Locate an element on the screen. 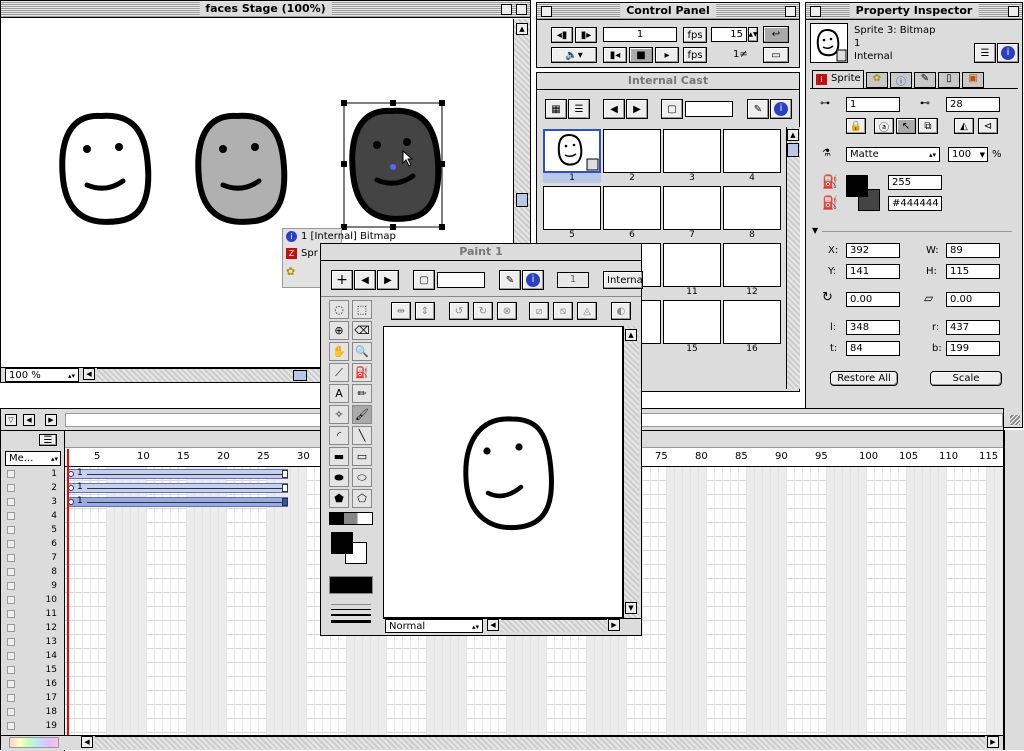  stage-hscroll-thumb is located at coordinates (300, 375).